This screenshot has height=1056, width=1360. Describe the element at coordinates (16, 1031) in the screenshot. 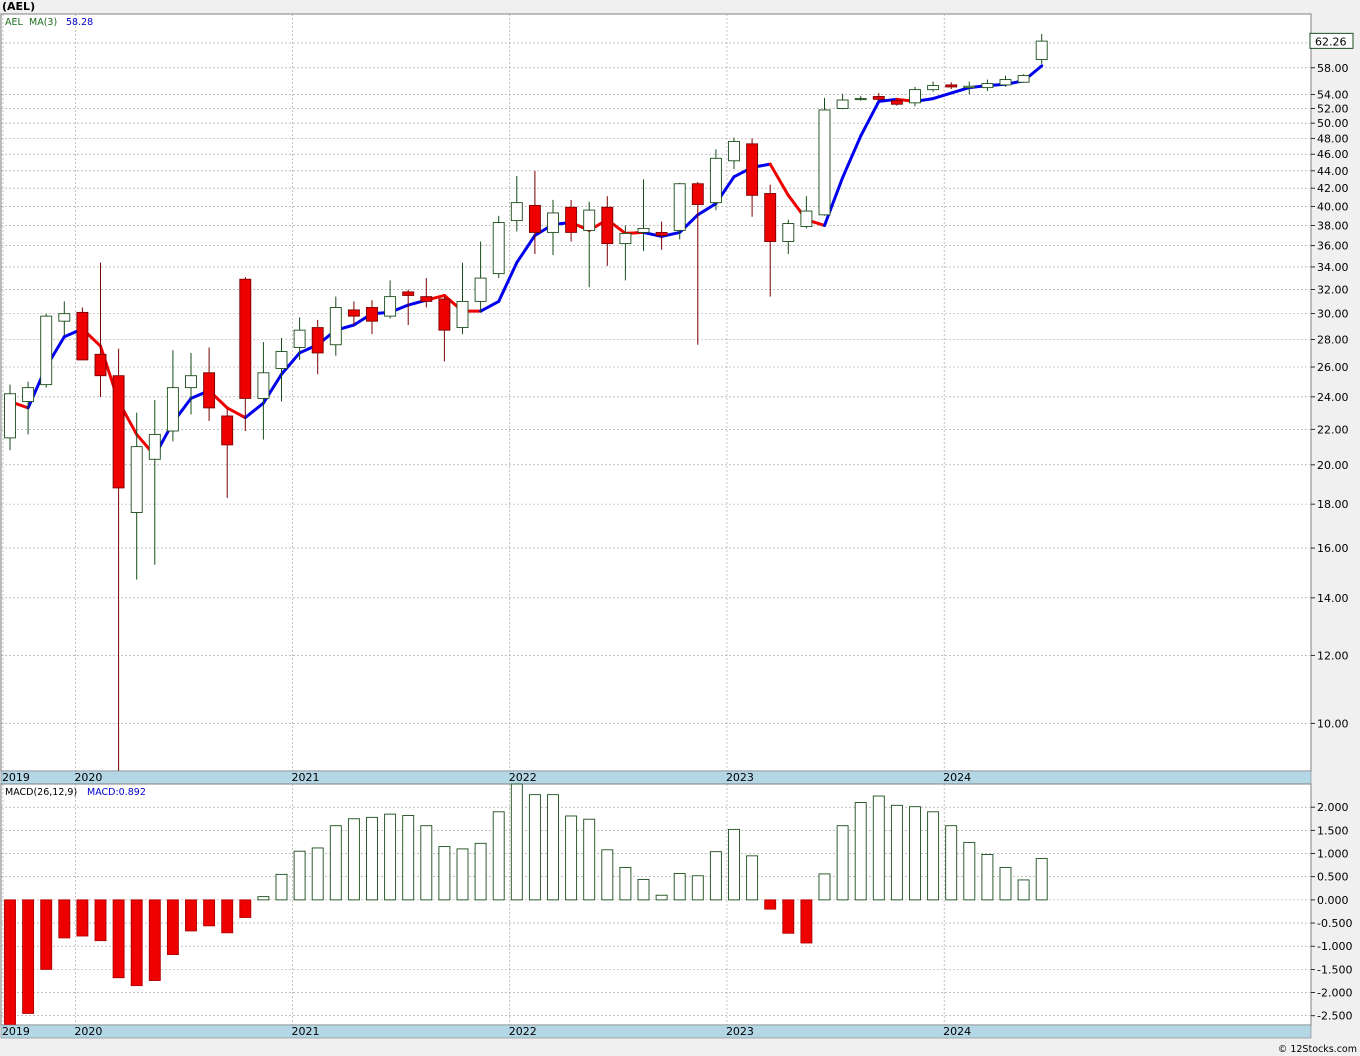

I see `macd-x-tick-label: 2019` at that location.